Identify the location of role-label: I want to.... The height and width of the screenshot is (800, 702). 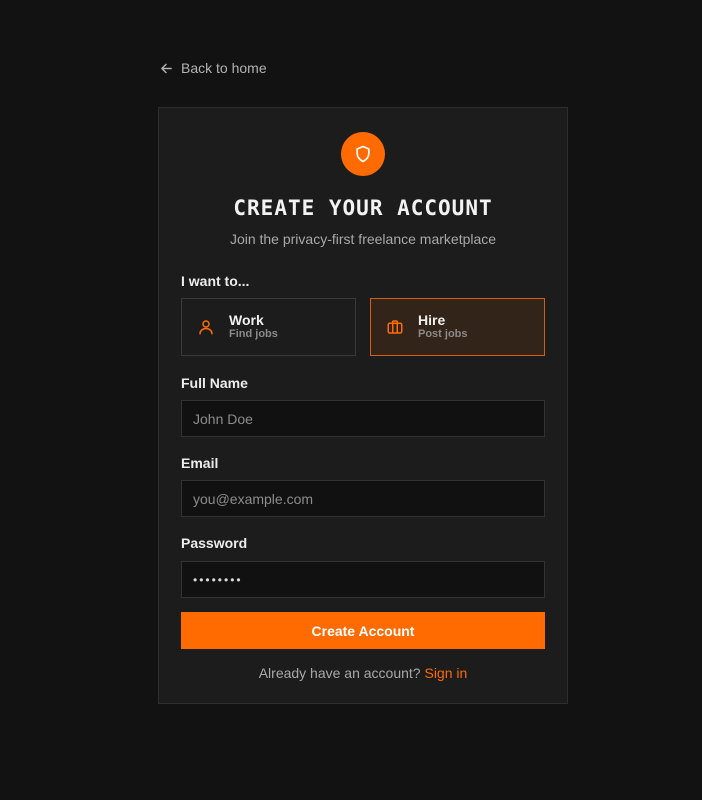
(215, 281).